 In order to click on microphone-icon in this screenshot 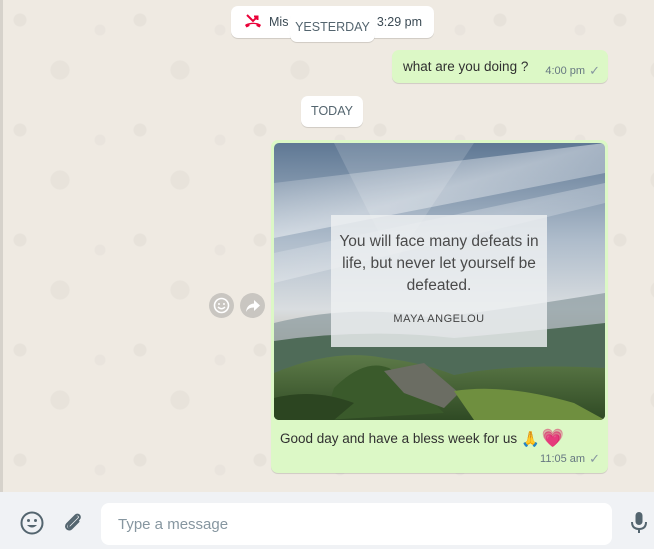, I will do `click(639, 522)`.